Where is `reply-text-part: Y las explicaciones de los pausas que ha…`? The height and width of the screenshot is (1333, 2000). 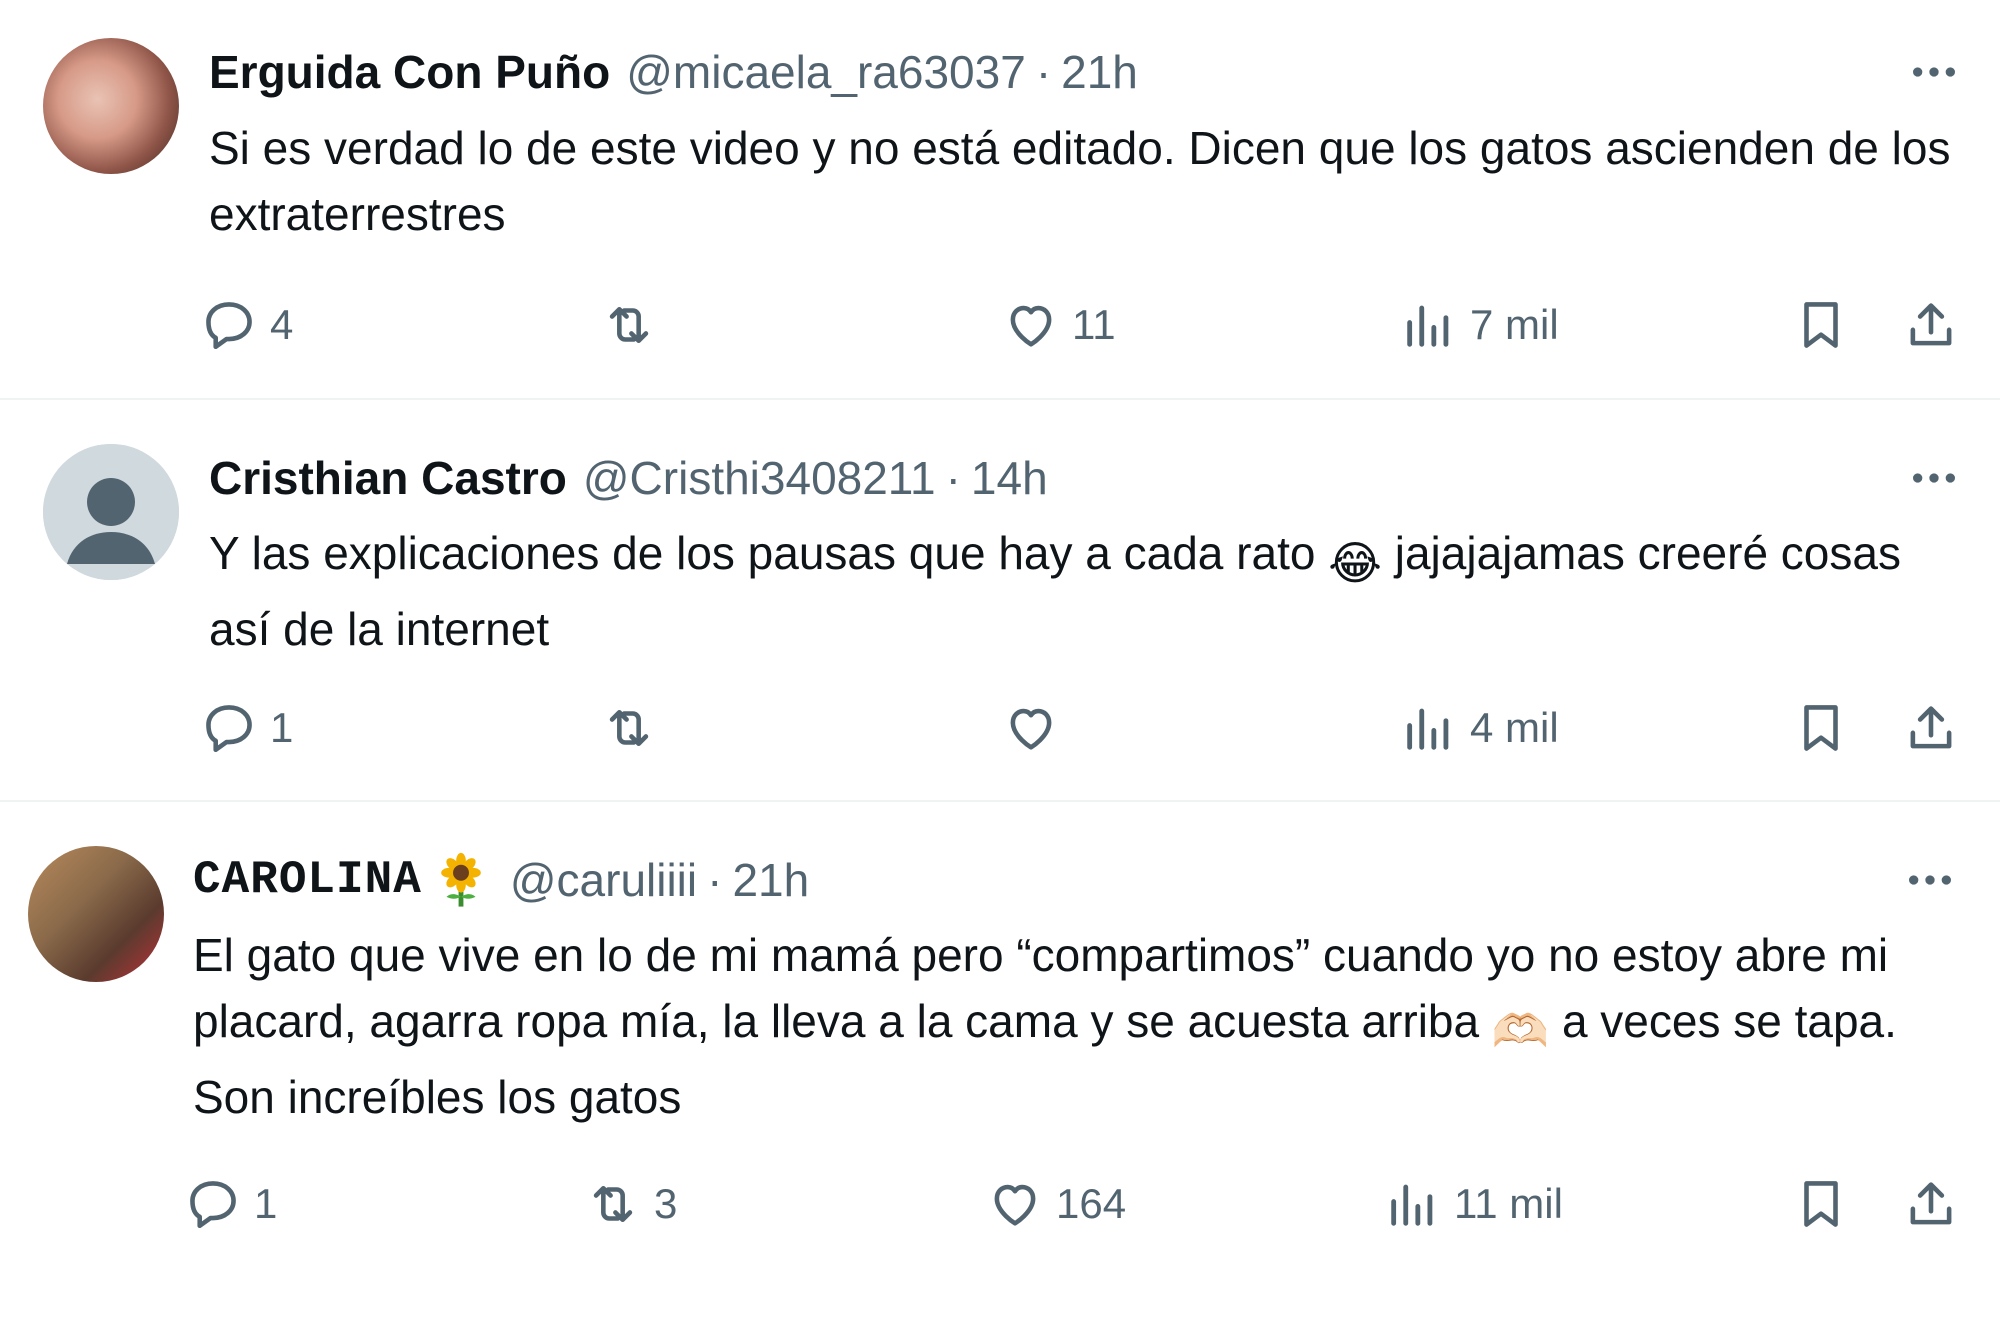 reply-text-part: Y las explicaciones de los pausas que ha… is located at coordinates (762, 553).